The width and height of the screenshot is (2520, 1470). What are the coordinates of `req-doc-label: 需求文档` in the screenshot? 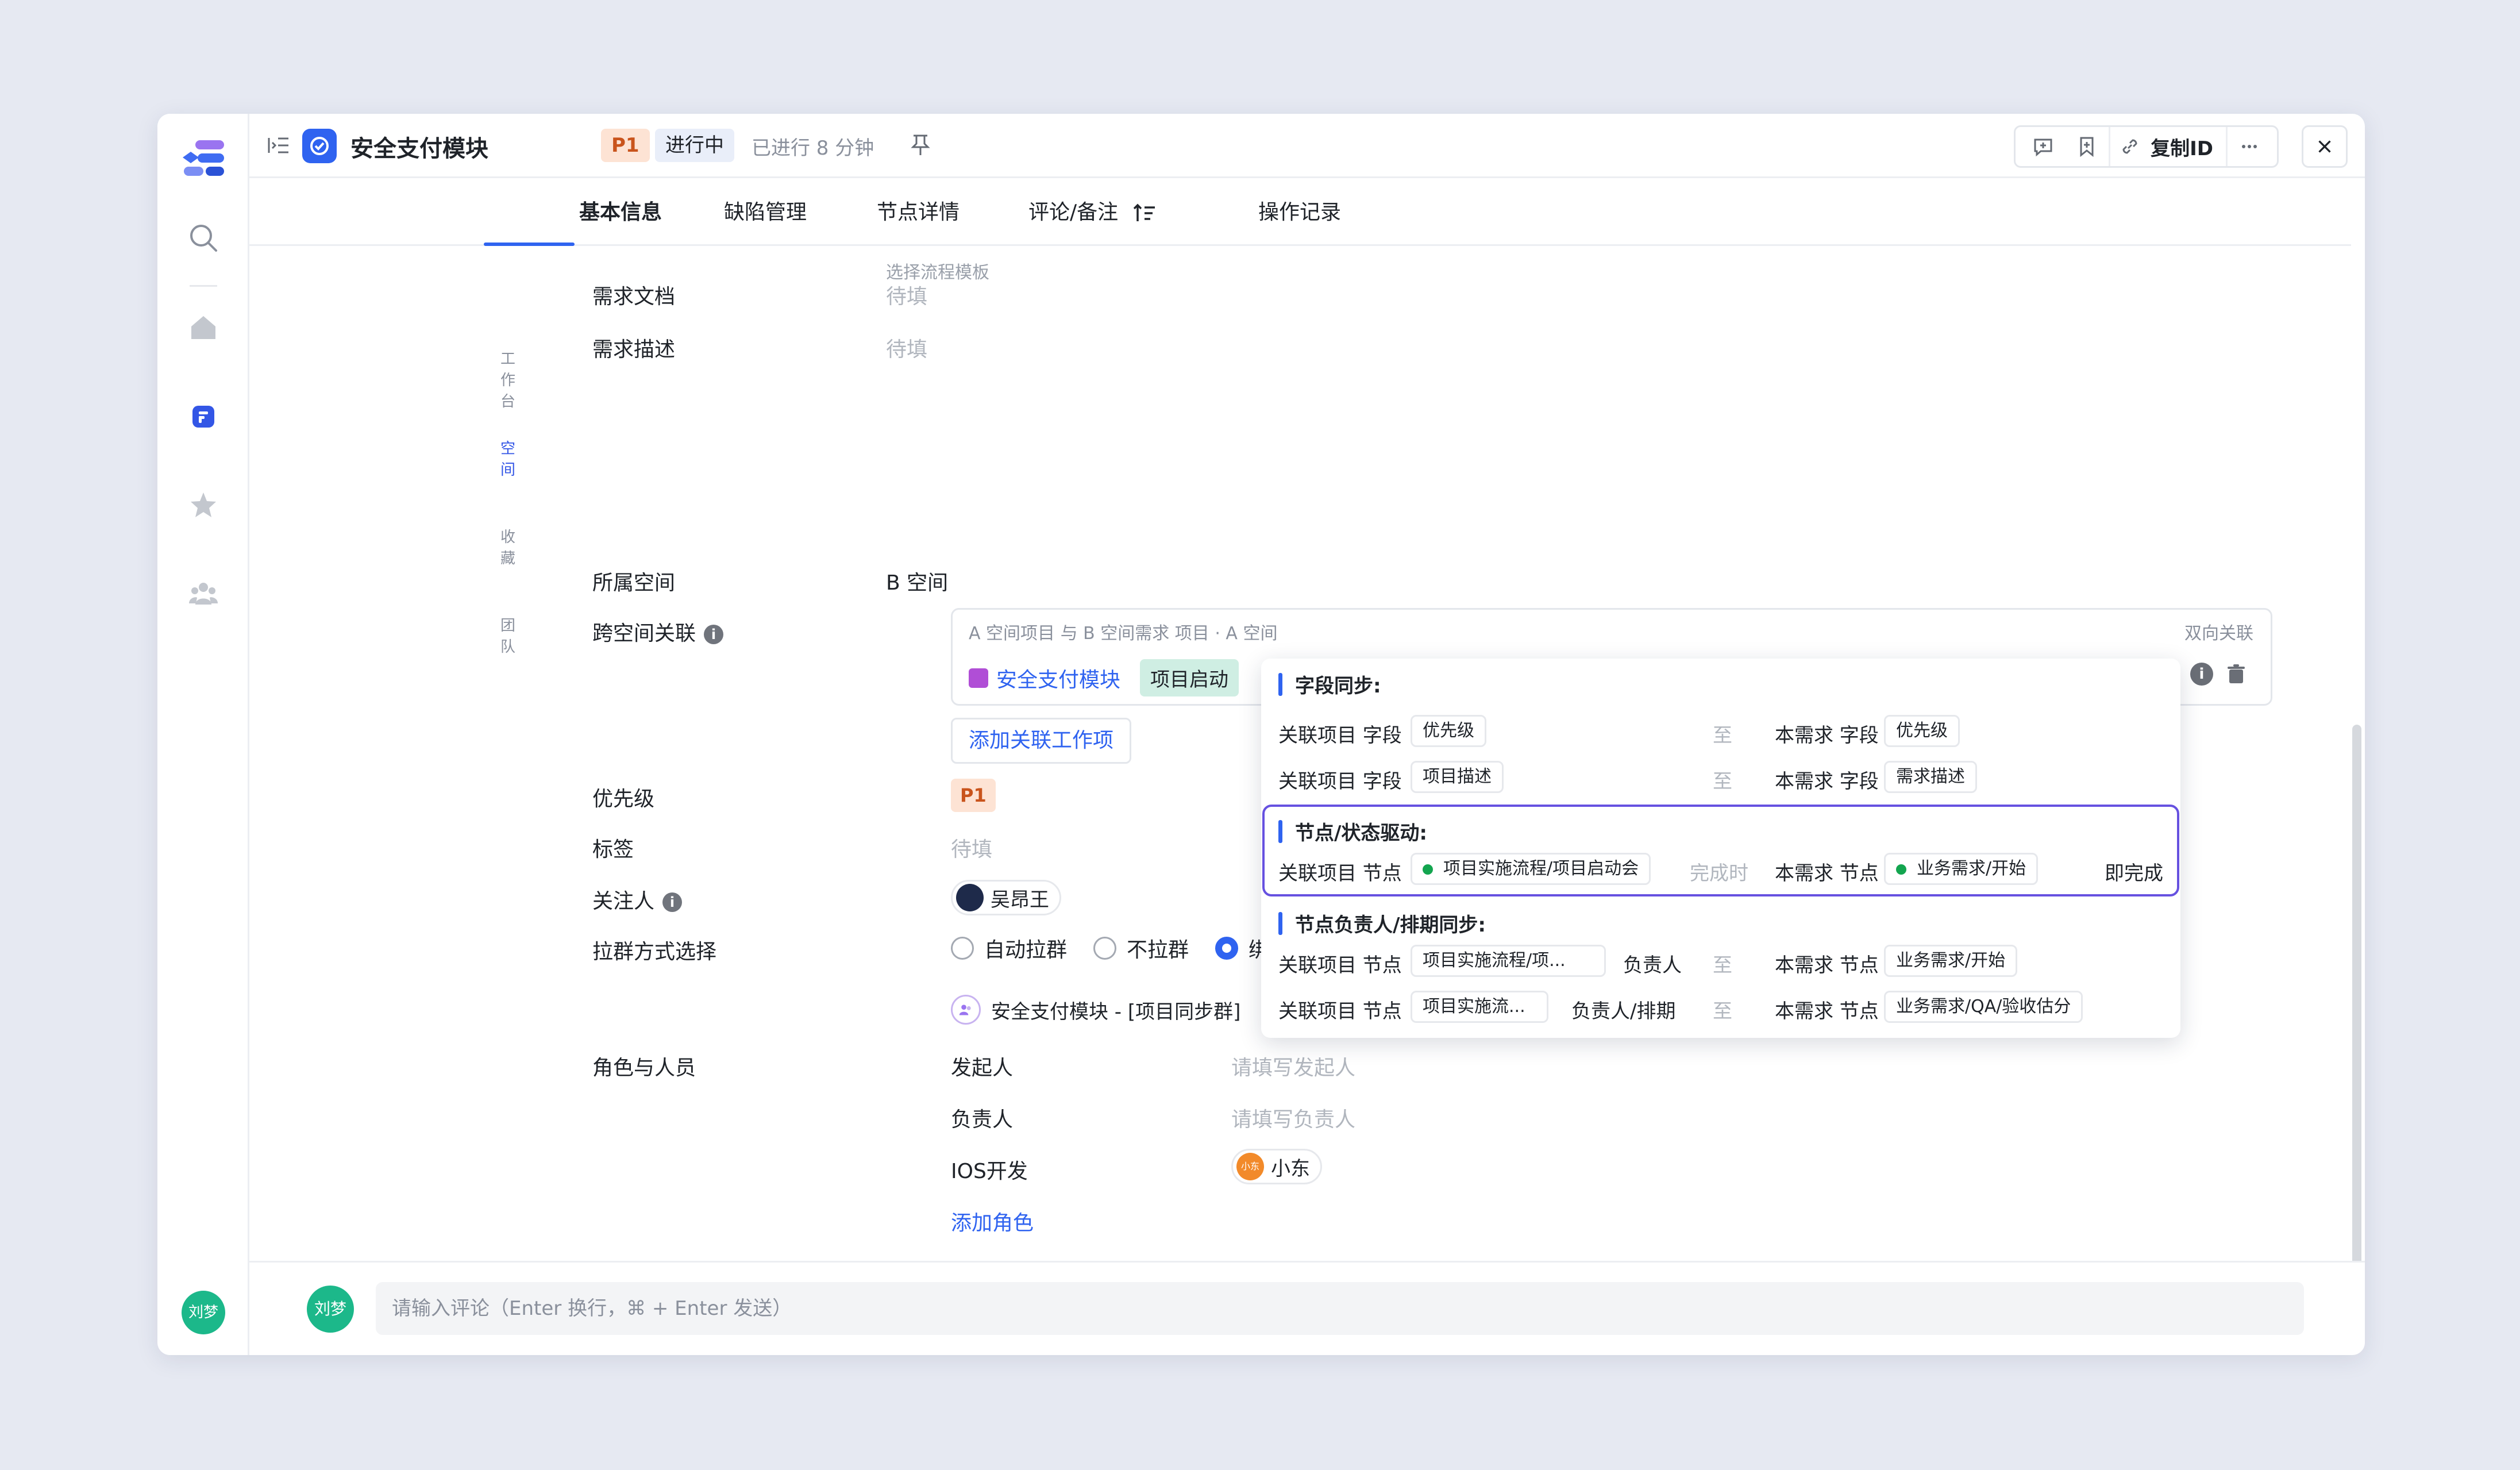 It's located at (634, 297).